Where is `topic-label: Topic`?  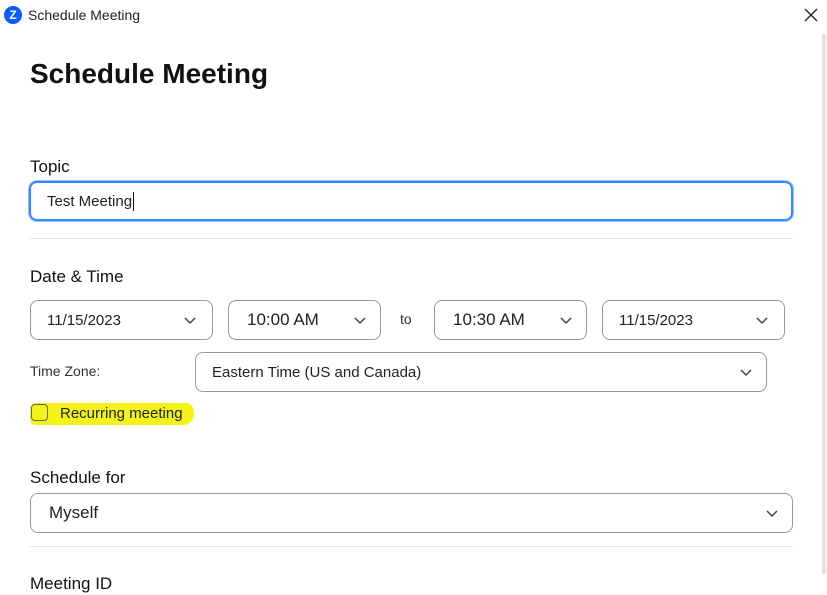
topic-label: Topic is located at coordinates (50, 166).